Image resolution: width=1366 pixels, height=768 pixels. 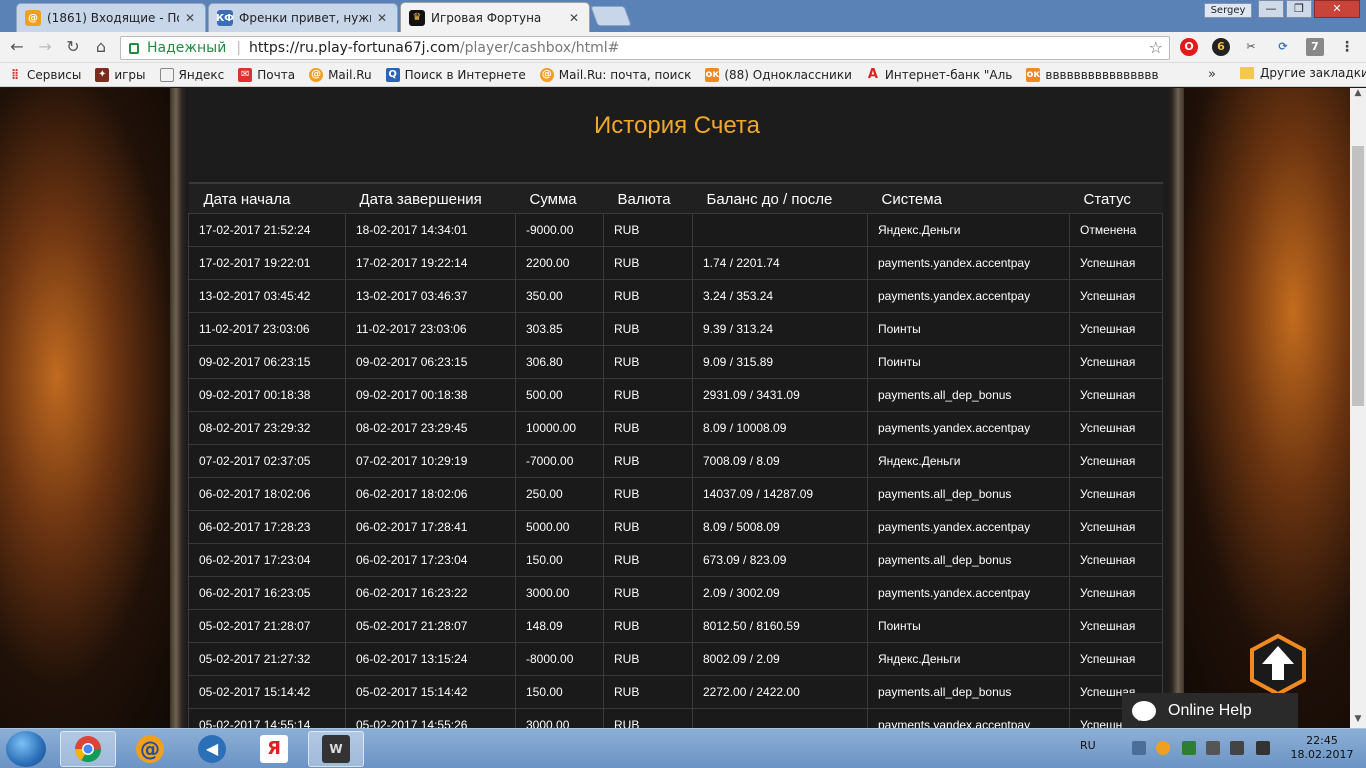 What do you see at coordinates (430, 625) in the screenshot?
I see `end-date-cell: 05-02-2017 21:28:07` at bounding box center [430, 625].